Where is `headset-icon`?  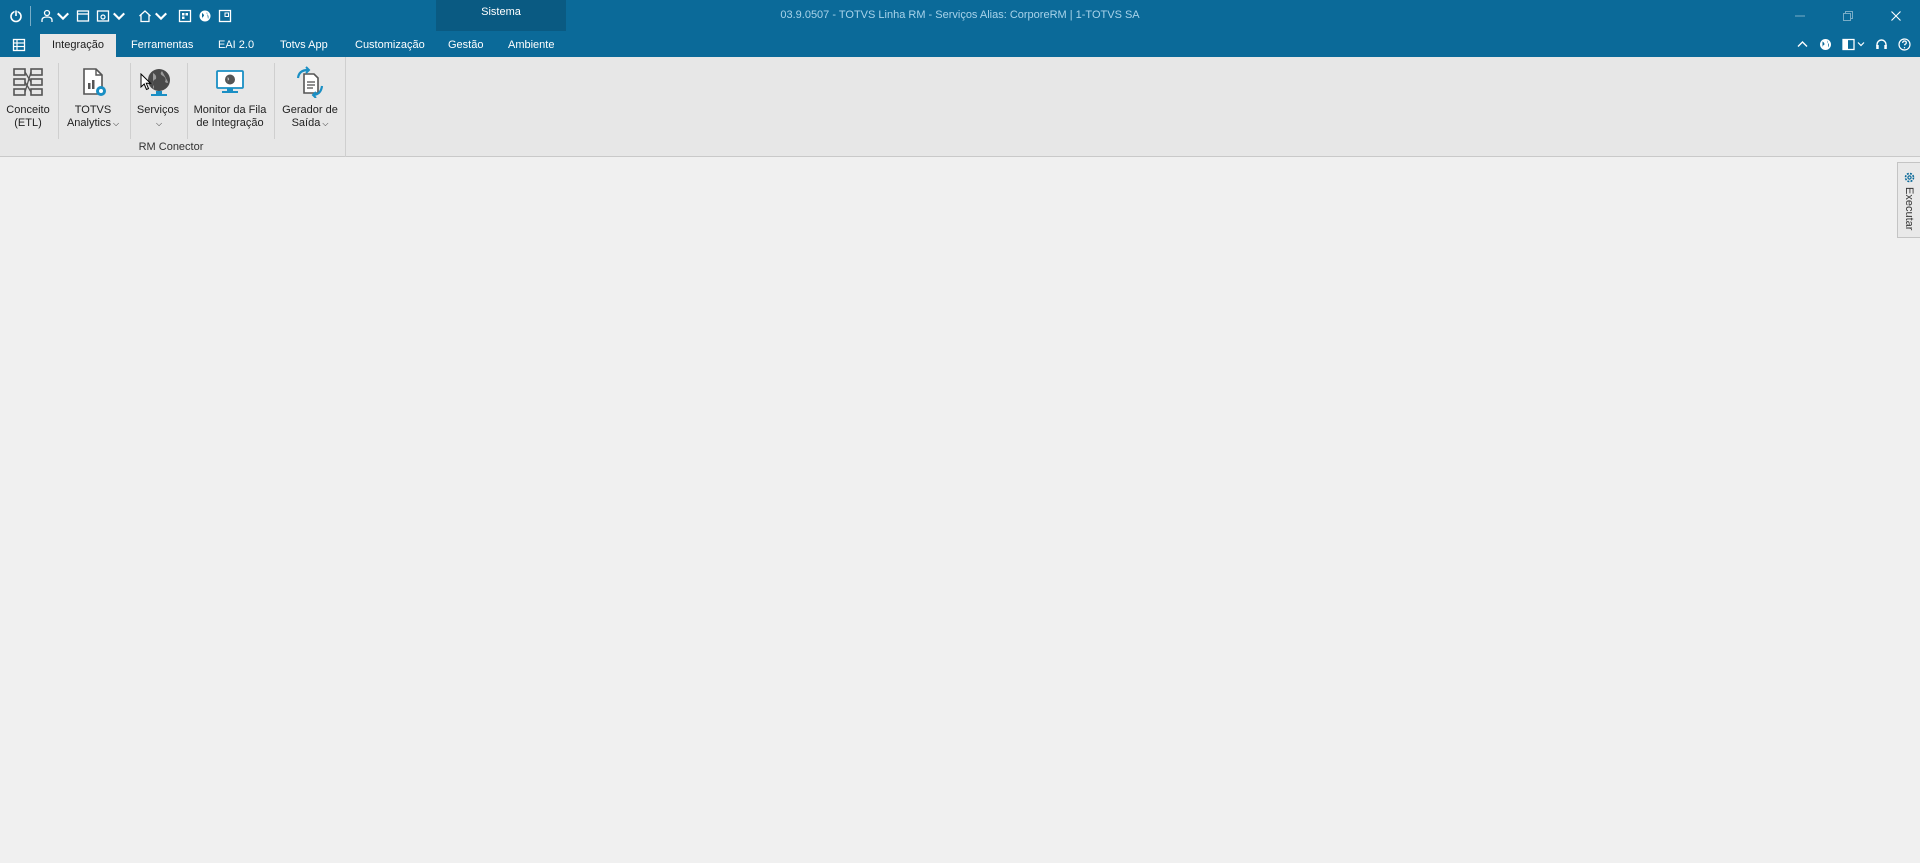 headset-icon is located at coordinates (1881, 43).